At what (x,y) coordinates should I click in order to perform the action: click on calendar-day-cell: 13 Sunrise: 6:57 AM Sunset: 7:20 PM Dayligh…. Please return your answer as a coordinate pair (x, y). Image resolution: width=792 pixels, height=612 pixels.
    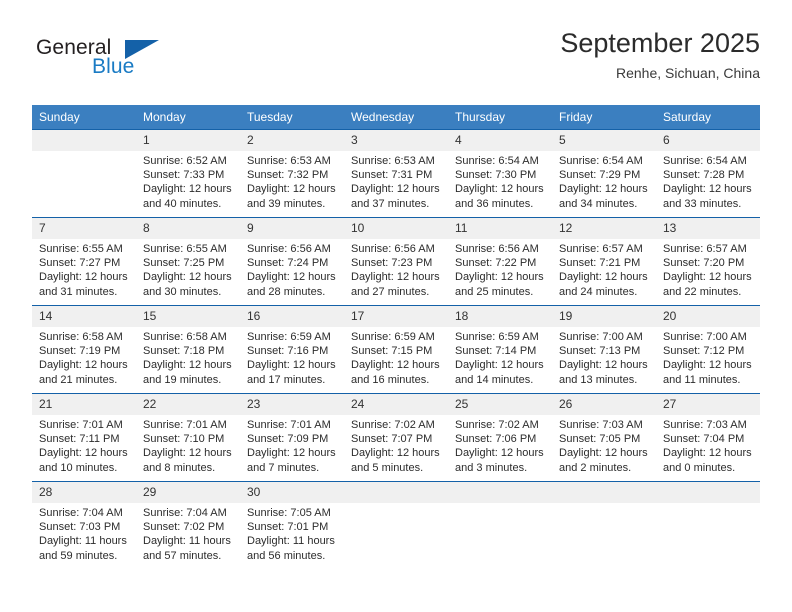
    Looking at the image, I should click on (708, 261).